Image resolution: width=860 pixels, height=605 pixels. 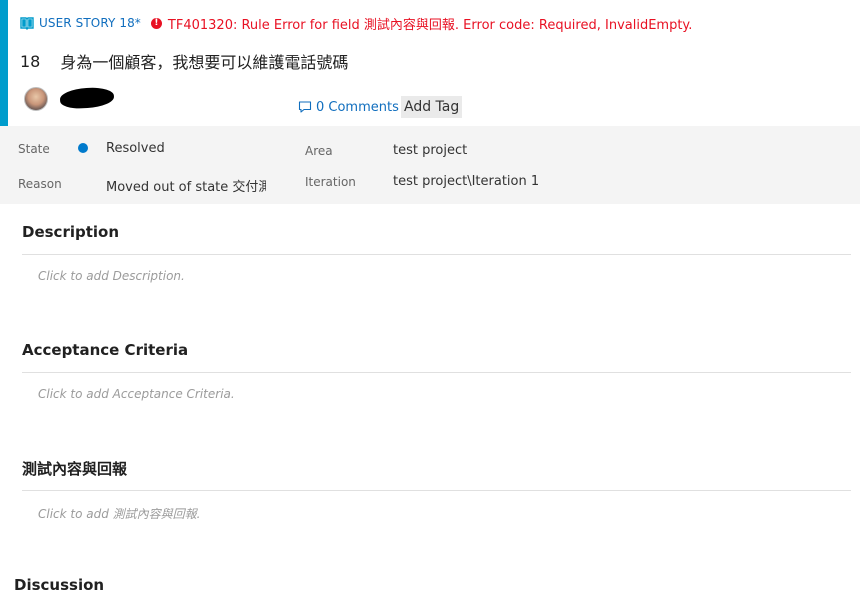 What do you see at coordinates (59, 585) in the screenshot?
I see `discussion-title: Discussion` at bounding box center [59, 585].